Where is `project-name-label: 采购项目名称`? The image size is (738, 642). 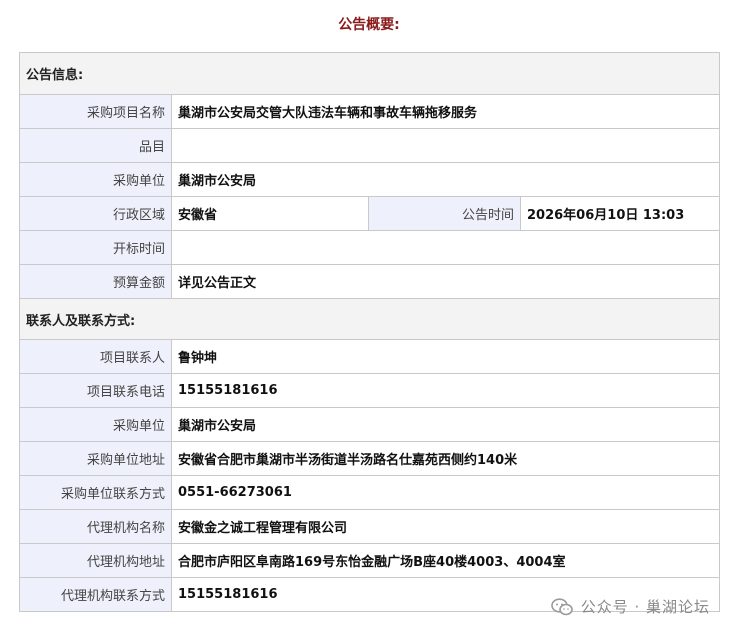
project-name-label: 采购项目名称 is located at coordinates (95, 111).